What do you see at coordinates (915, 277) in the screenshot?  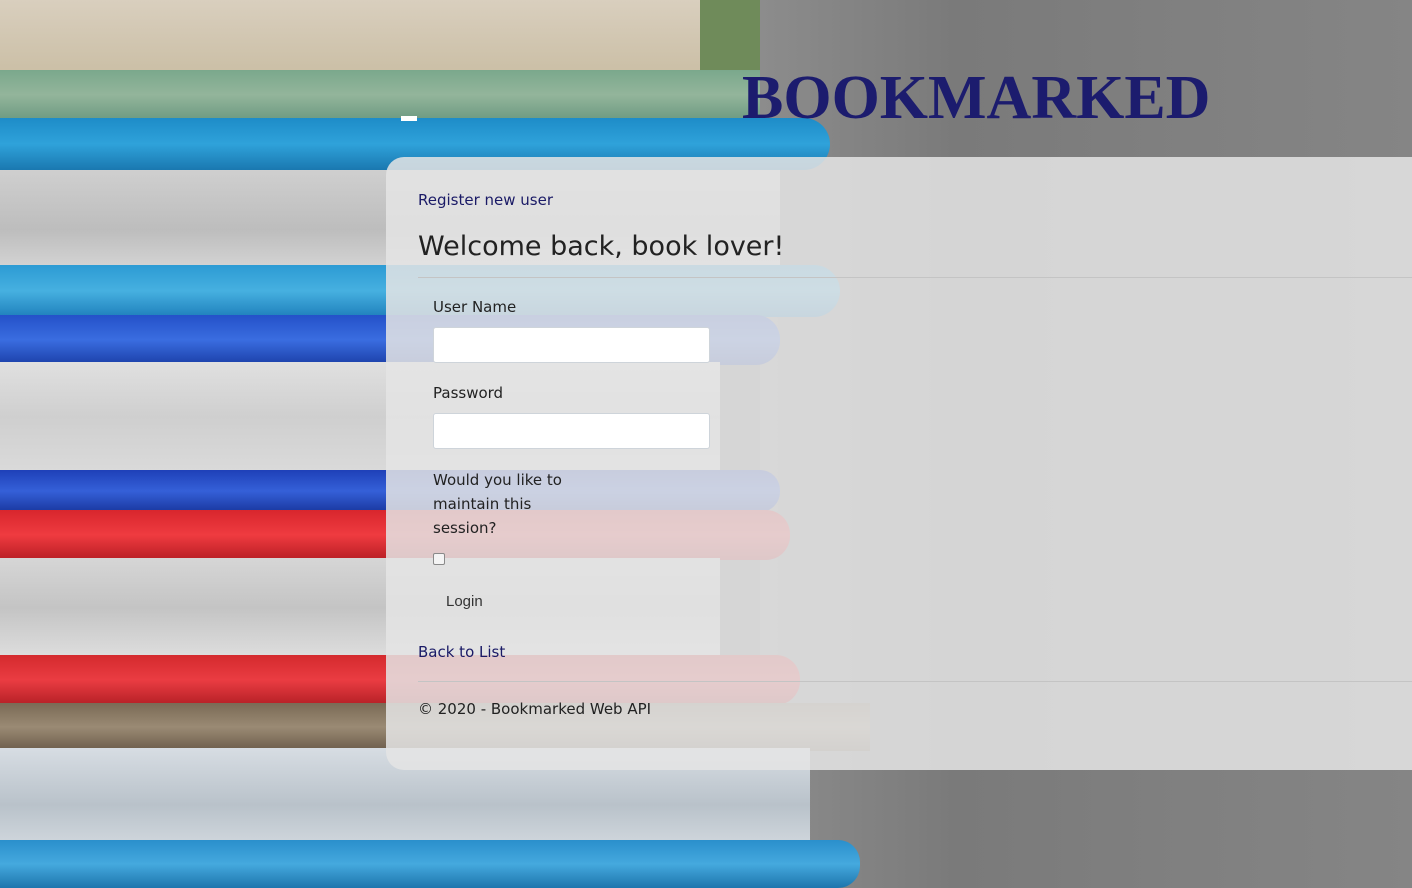 I see `title-divider` at bounding box center [915, 277].